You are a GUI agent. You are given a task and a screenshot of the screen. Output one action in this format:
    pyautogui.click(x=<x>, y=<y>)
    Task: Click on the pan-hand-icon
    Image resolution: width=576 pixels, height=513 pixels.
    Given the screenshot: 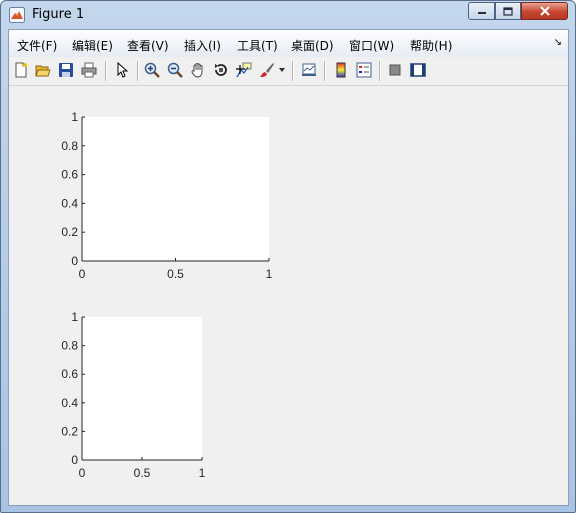 What is the action you would take?
    pyautogui.click(x=198, y=70)
    